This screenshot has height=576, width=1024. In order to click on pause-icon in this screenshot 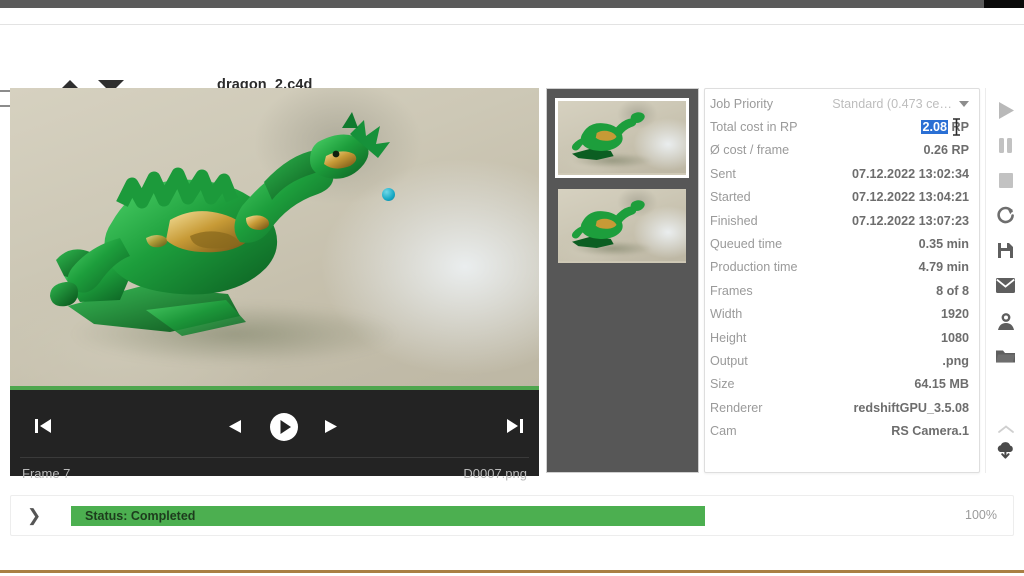, I will do `click(1005, 145)`.